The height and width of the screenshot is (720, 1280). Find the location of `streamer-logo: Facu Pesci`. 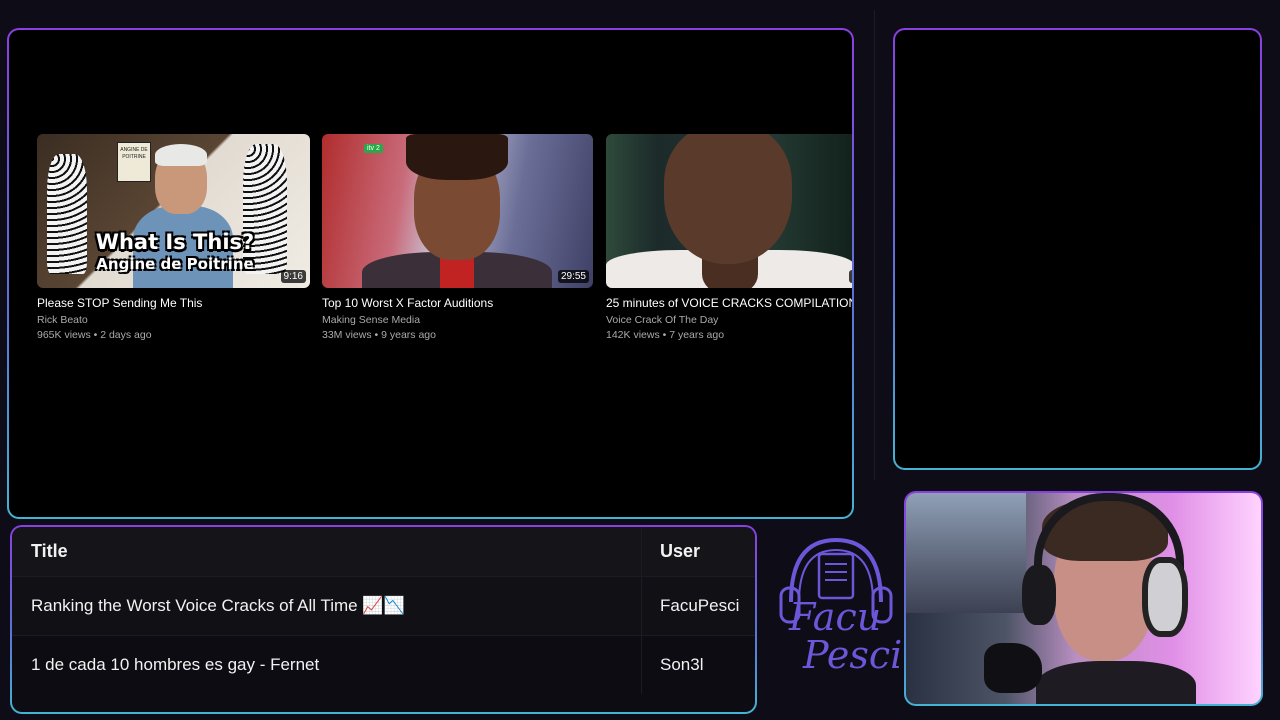

streamer-logo: Facu Pesci is located at coordinates (839, 620).